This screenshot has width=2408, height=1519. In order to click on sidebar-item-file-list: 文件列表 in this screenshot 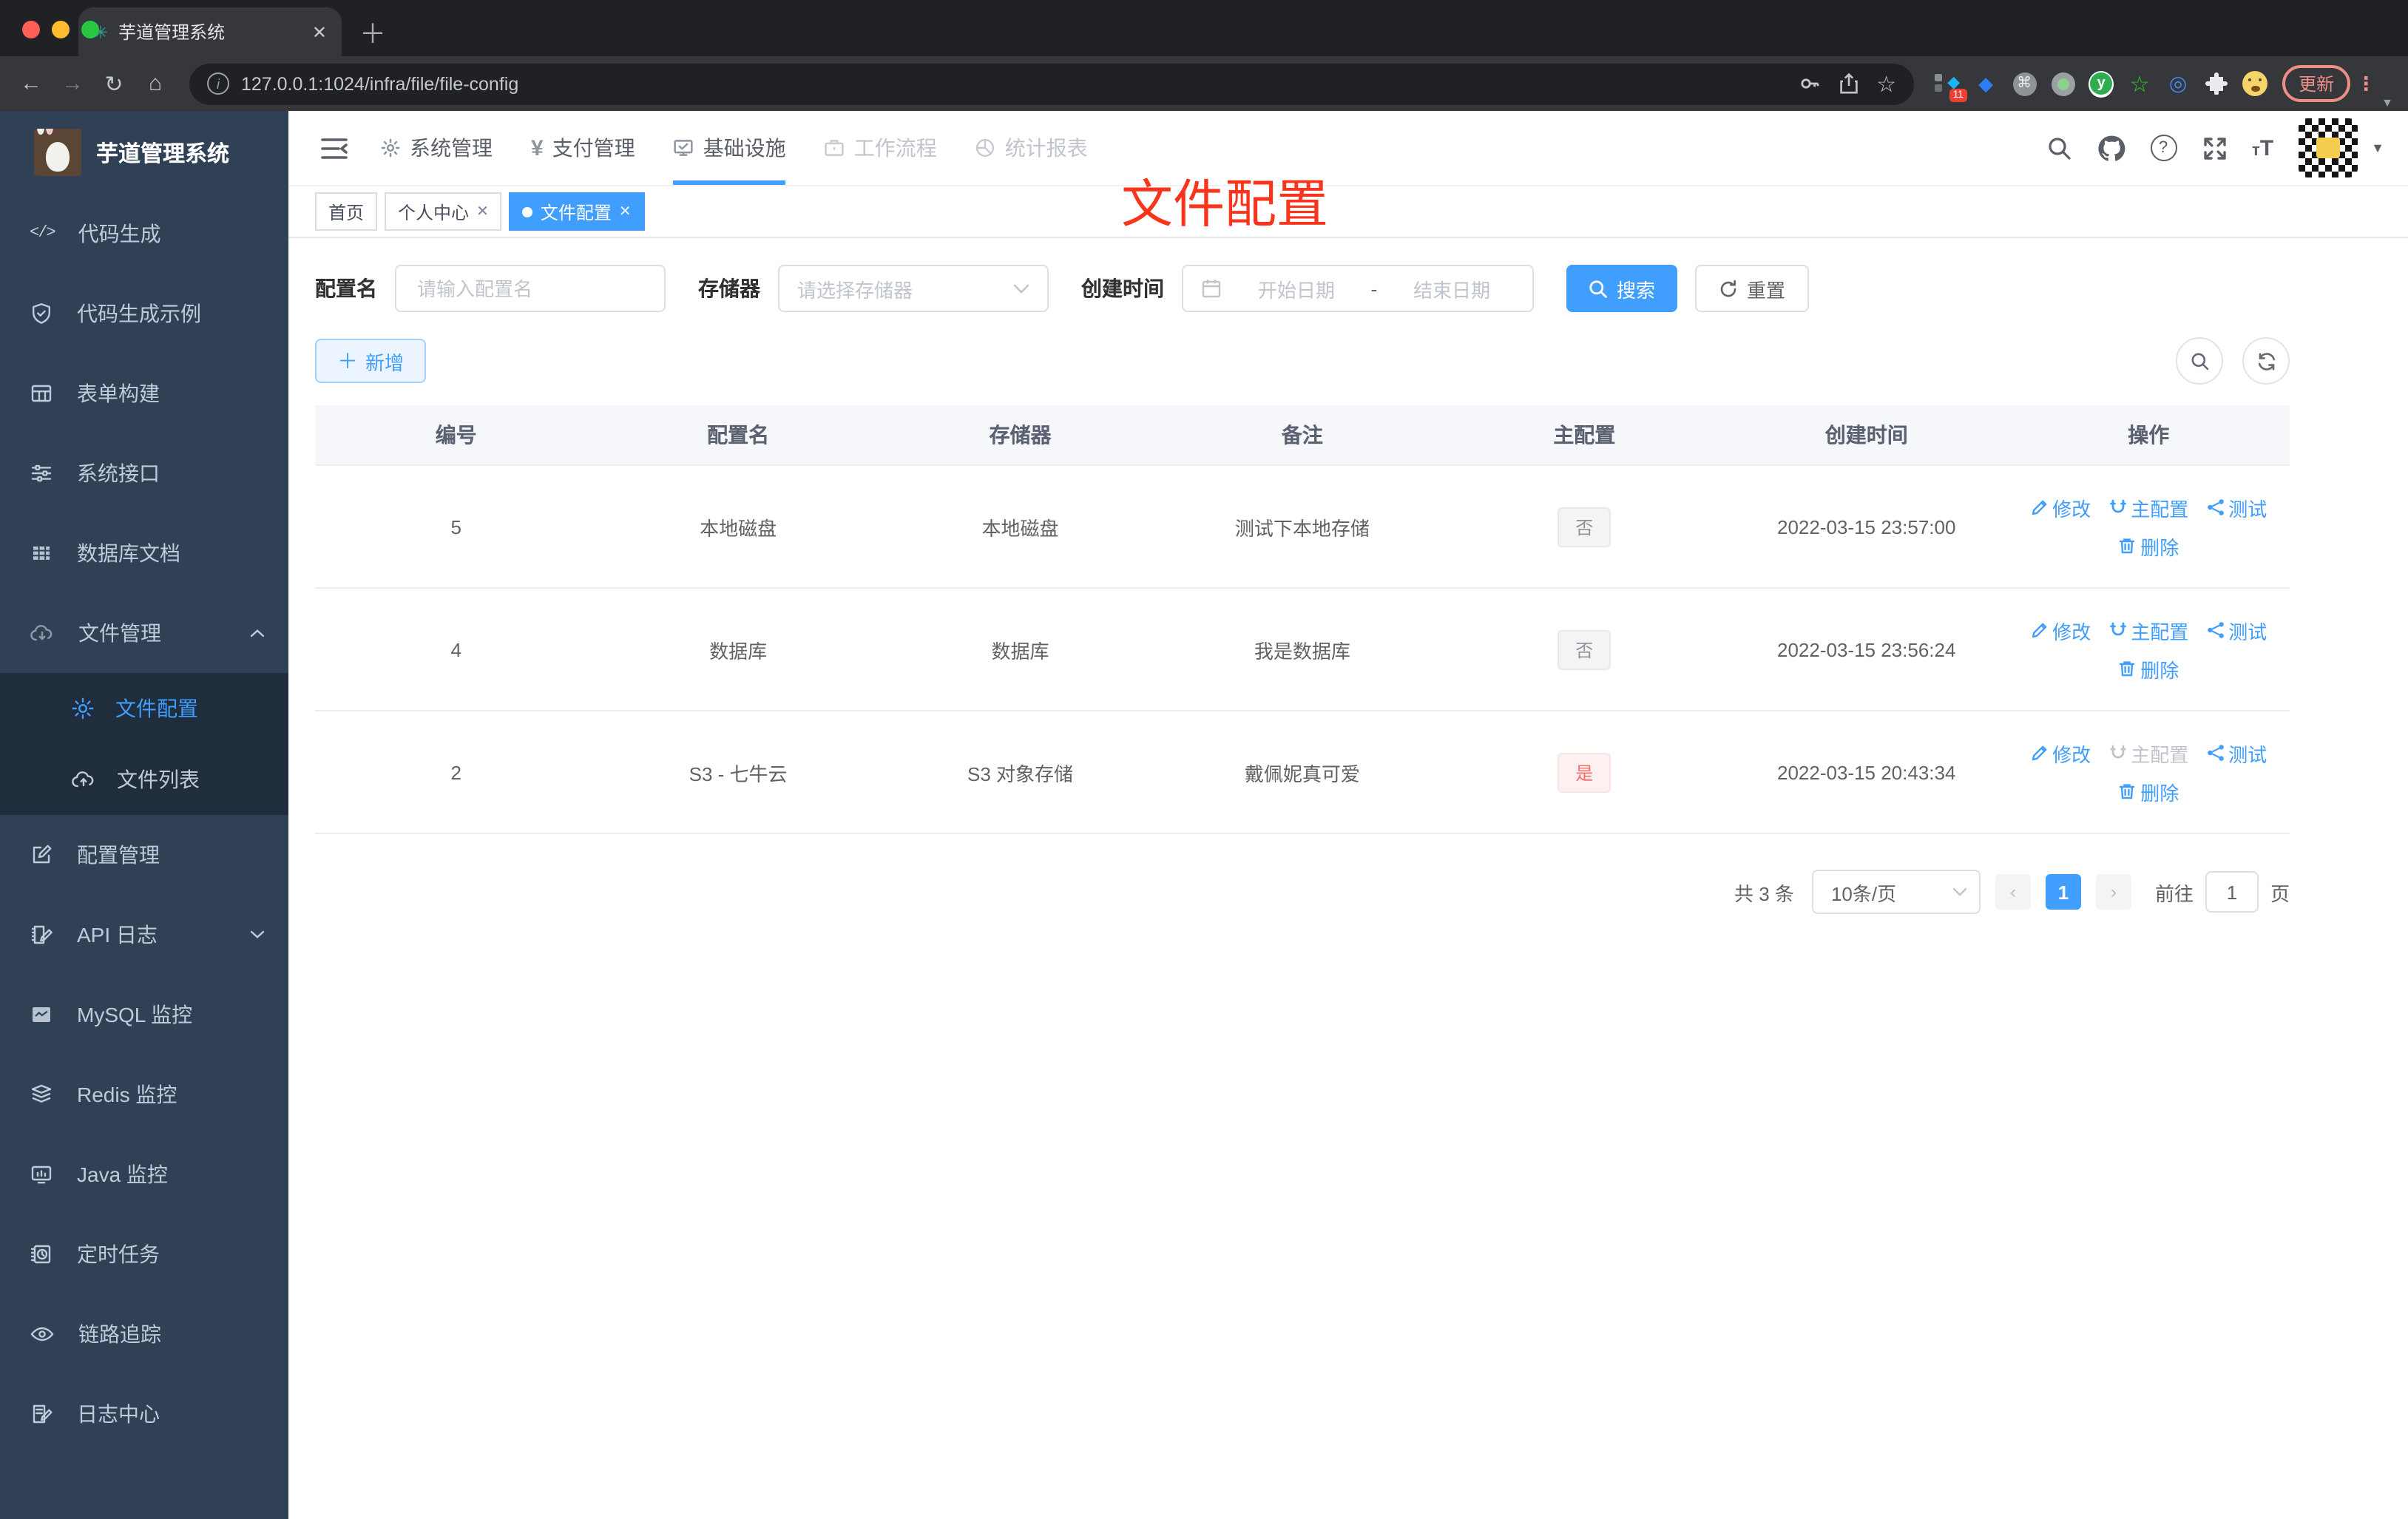, I will do `click(144, 779)`.